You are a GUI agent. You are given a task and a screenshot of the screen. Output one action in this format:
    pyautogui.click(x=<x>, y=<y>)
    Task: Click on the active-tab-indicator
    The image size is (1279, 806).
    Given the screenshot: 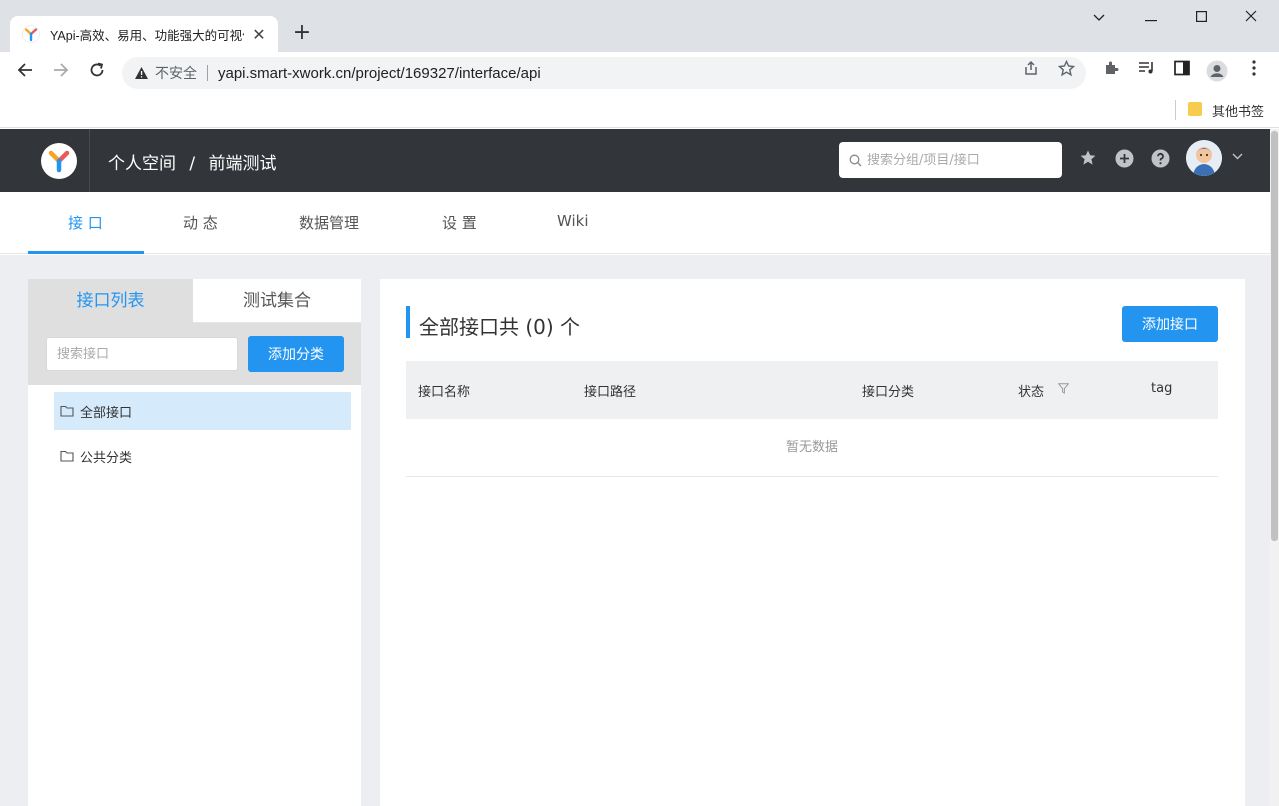 What is the action you would take?
    pyautogui.click(x=86, y=252)
    